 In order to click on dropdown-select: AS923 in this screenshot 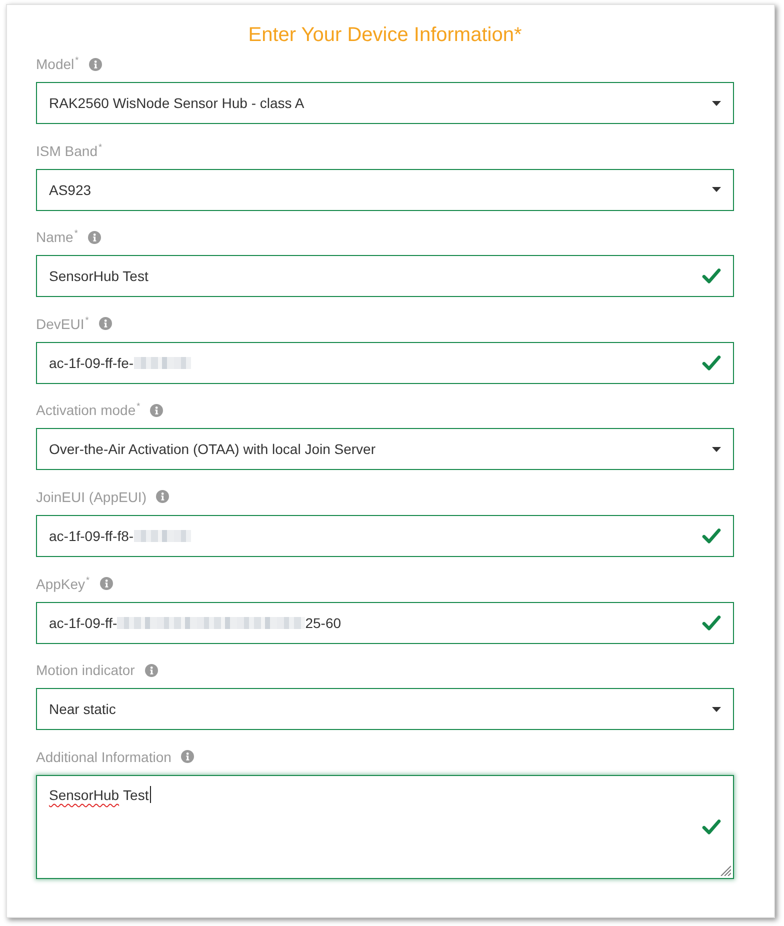, I will do `click(385, 189)`.